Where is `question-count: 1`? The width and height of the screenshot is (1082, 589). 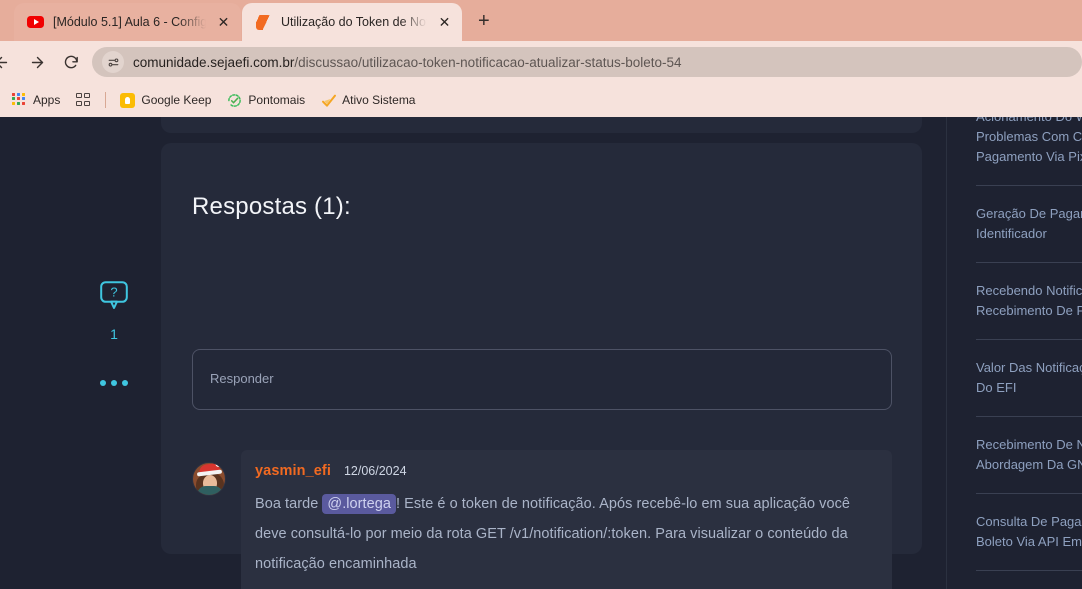
question-count: 1 is located at coordinates (114, 334).